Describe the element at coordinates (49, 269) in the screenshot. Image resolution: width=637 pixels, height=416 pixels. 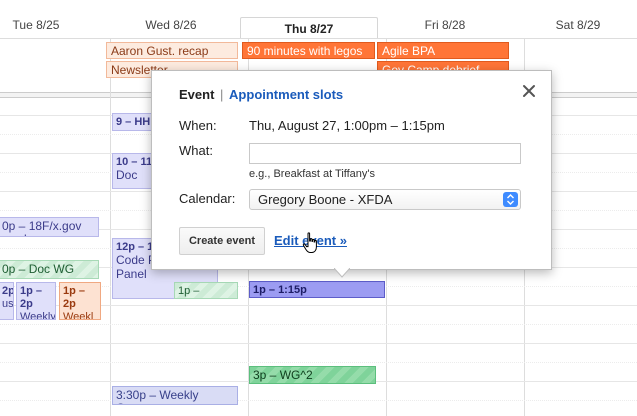
I see `calendar-event: 0p – Doc WG` at that location.